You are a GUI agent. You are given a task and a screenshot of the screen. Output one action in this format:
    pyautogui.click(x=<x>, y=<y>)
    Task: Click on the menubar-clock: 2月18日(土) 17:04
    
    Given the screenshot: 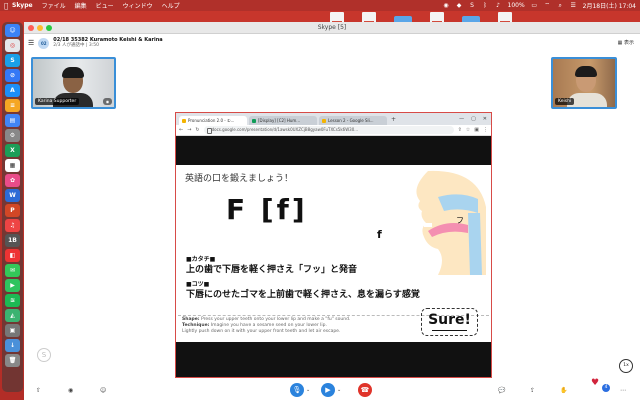 What is the action you would take?
    pyautogui.click(x=609, y=5)
    